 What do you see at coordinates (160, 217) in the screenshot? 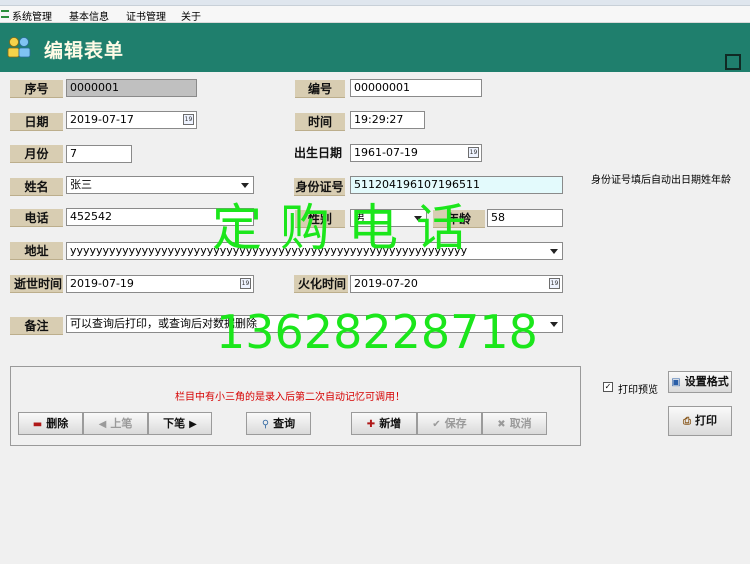
I see `phone-field: 452542` at bounding box center [160, 217].